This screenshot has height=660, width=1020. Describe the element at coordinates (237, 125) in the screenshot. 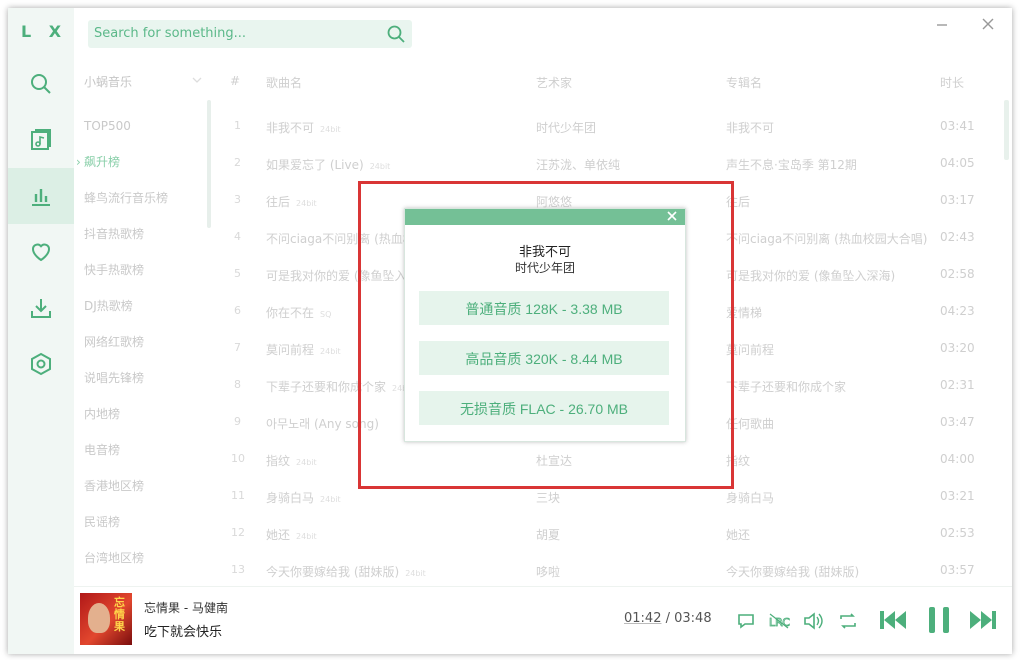

I see `song-number: 1` at that location.